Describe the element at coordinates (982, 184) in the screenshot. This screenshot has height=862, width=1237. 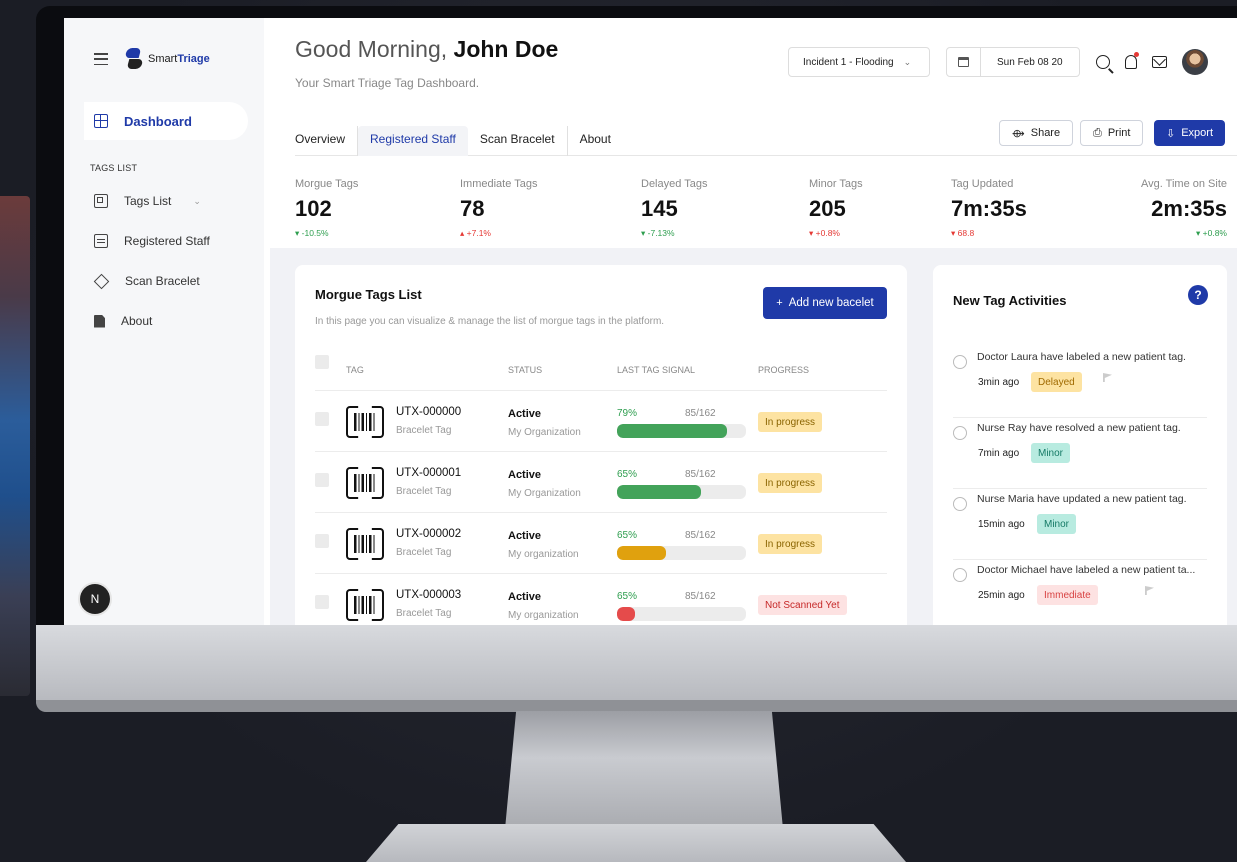
I see `stat-label: Tag Updated` at that location.